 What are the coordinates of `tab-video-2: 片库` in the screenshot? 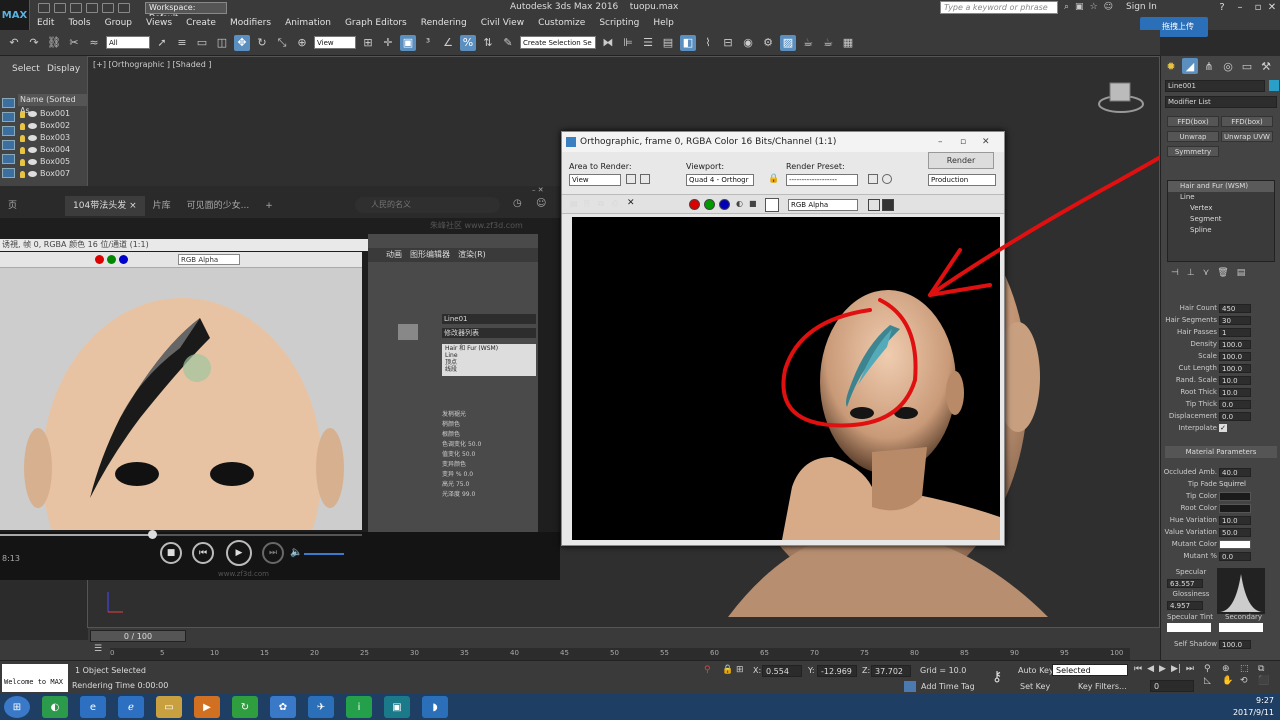 It's located at (162, 206).